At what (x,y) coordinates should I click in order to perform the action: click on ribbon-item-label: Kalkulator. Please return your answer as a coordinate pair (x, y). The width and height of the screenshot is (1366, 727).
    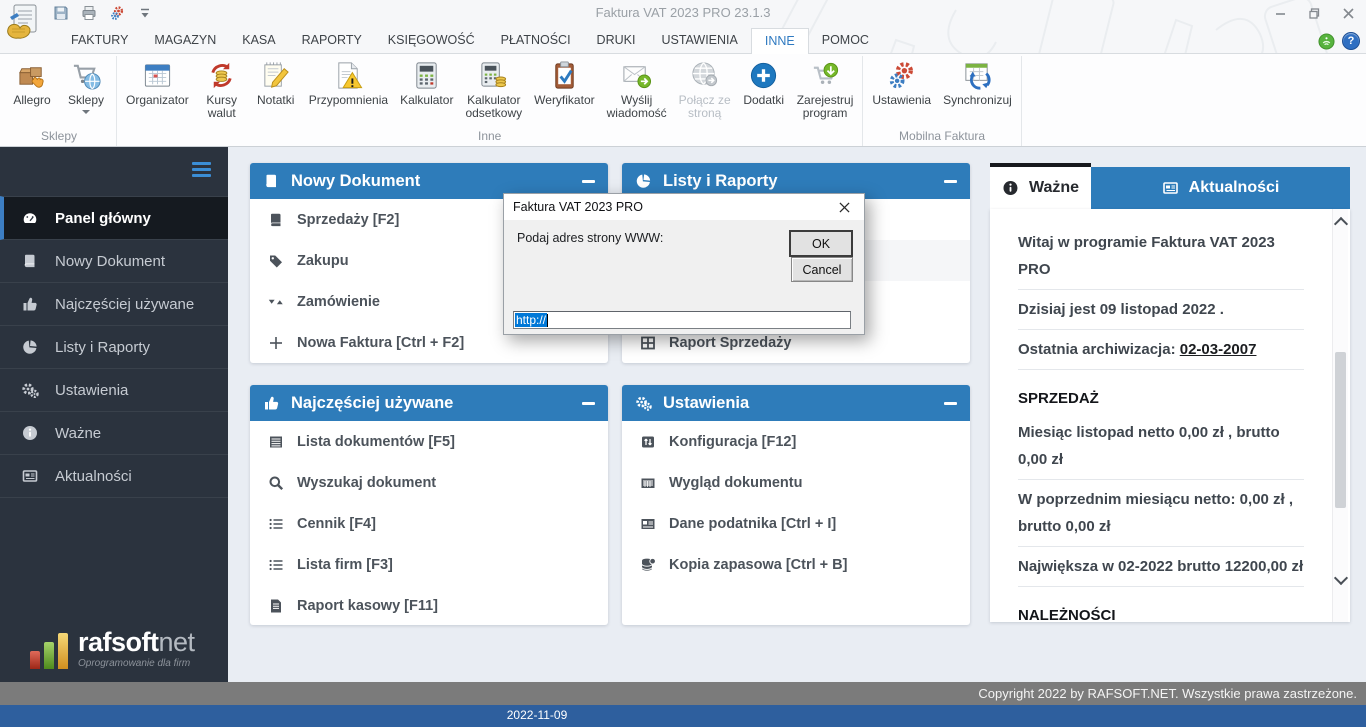
    Looking at the image, I should click on (427, 100).